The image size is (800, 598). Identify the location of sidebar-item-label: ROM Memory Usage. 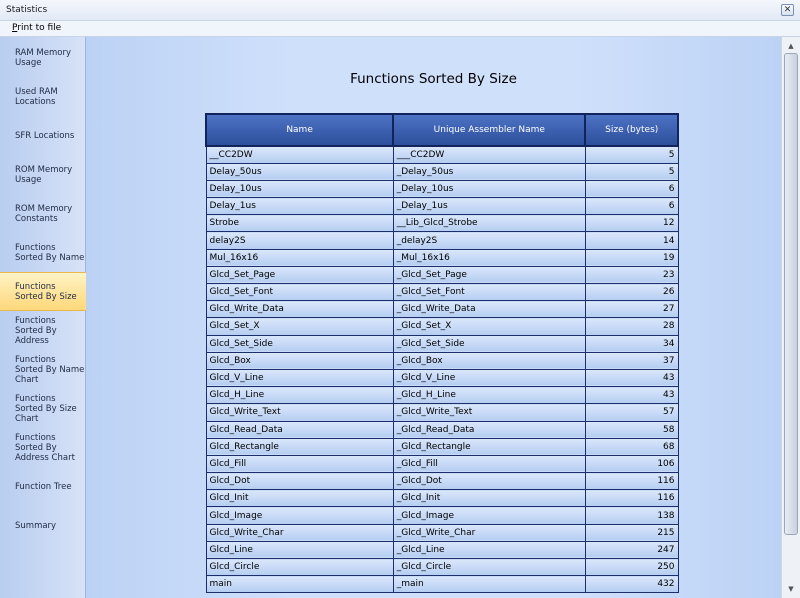
(44, 174).